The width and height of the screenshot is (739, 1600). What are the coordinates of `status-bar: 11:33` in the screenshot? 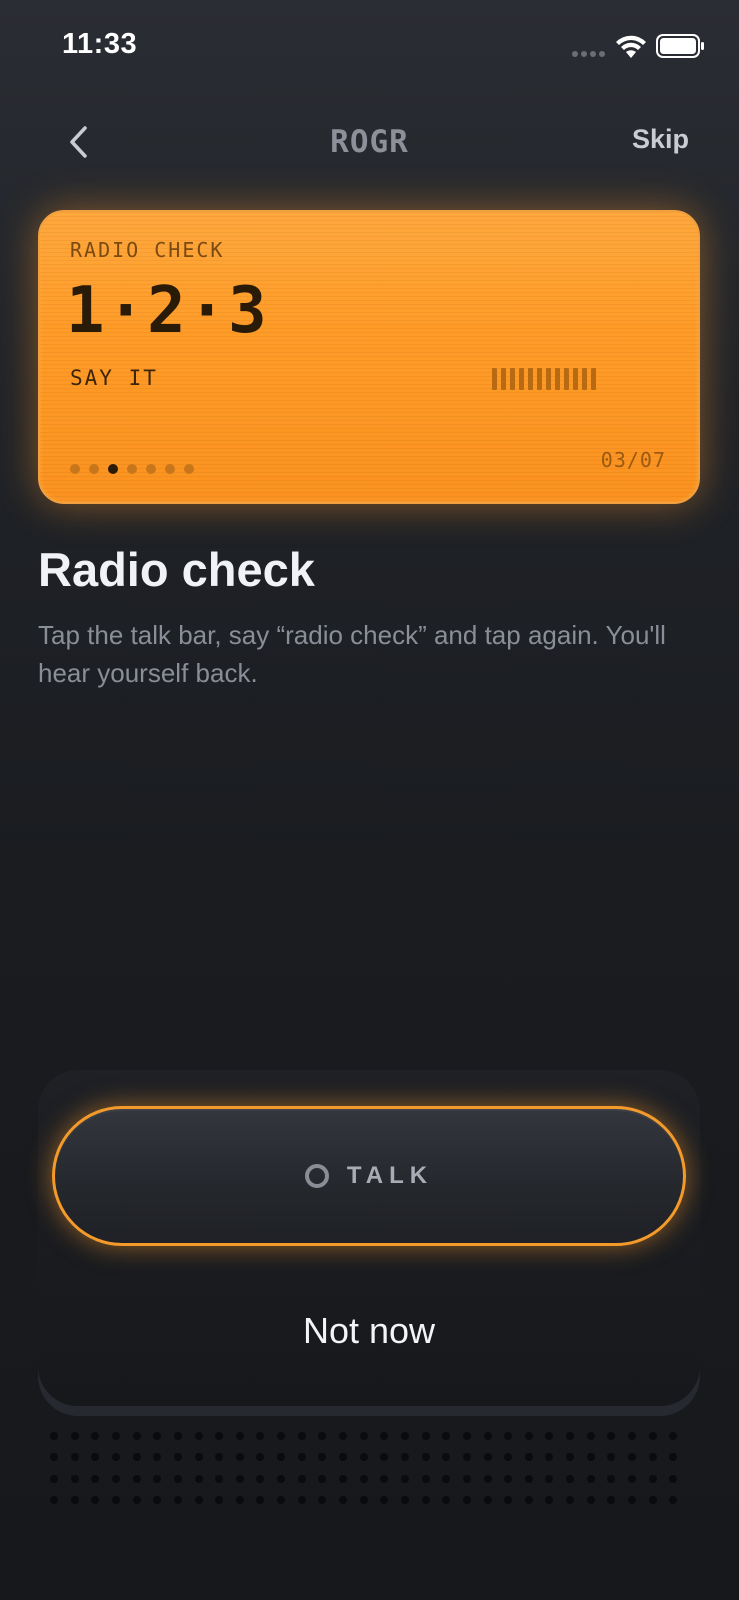 It's located at (369, 48).